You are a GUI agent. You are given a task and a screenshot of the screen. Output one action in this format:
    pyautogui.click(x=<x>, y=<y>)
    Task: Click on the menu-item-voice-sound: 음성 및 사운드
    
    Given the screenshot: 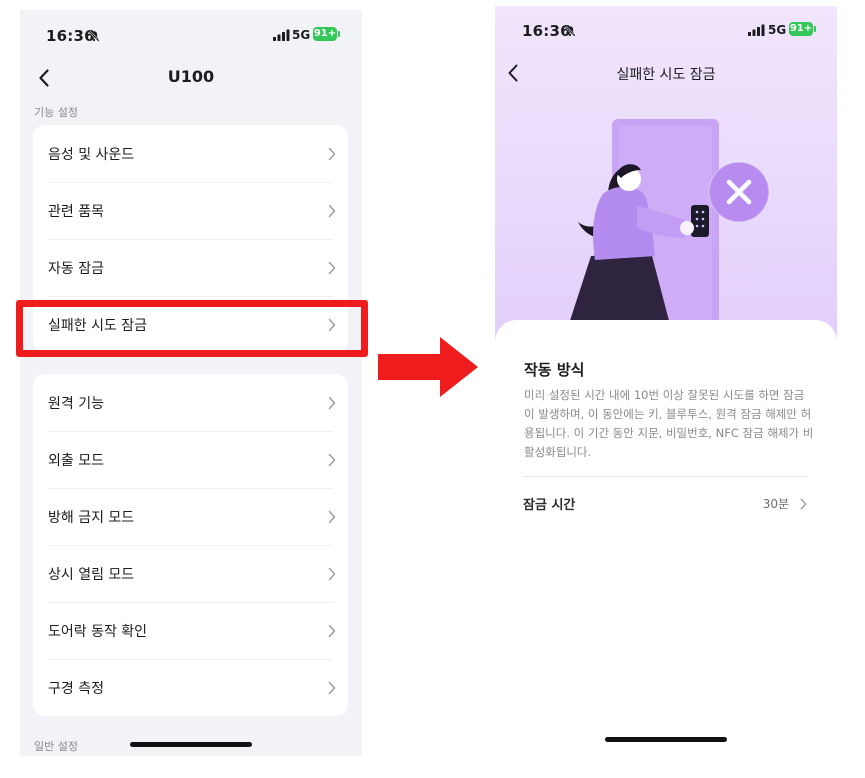 What is the action you would take?
    pyautogui.click(x=190, y=153)
    